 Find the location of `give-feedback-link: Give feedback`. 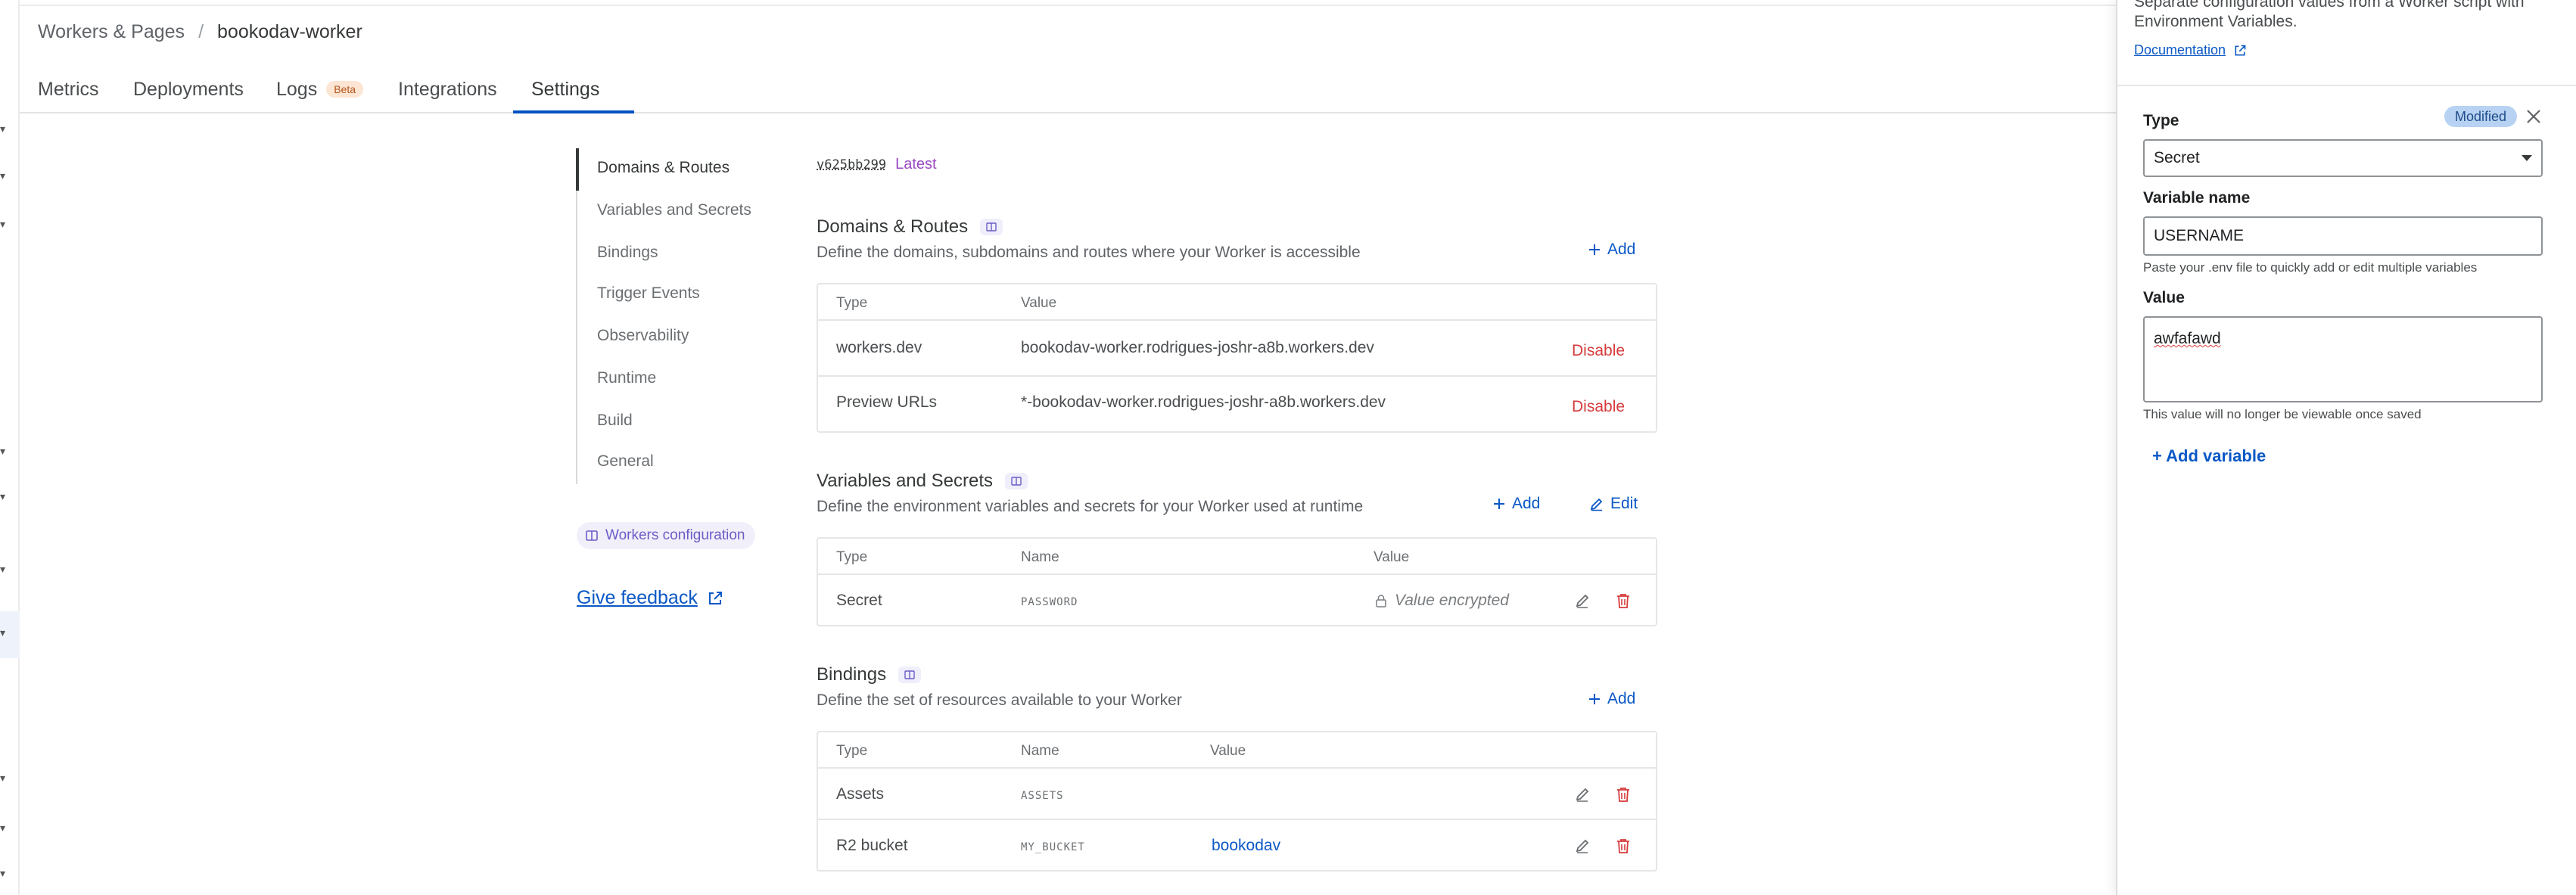

give-feedback-link: Give feedback is located at coordinates (650, 598).